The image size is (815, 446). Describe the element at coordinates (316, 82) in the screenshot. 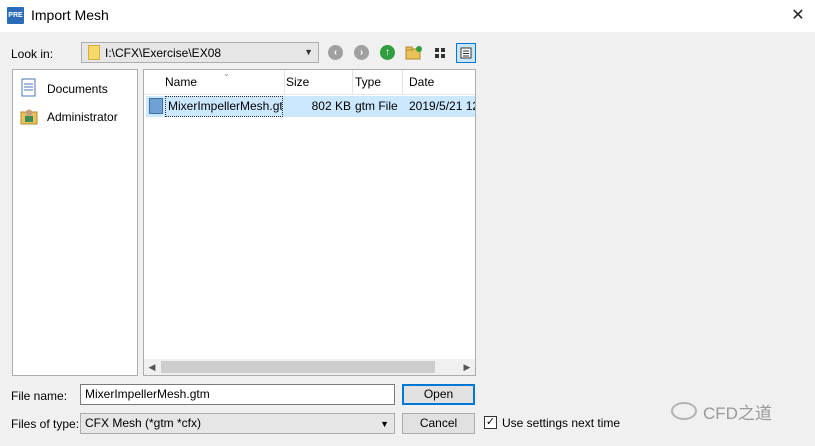

I see `column-header-size: Size` at that location.